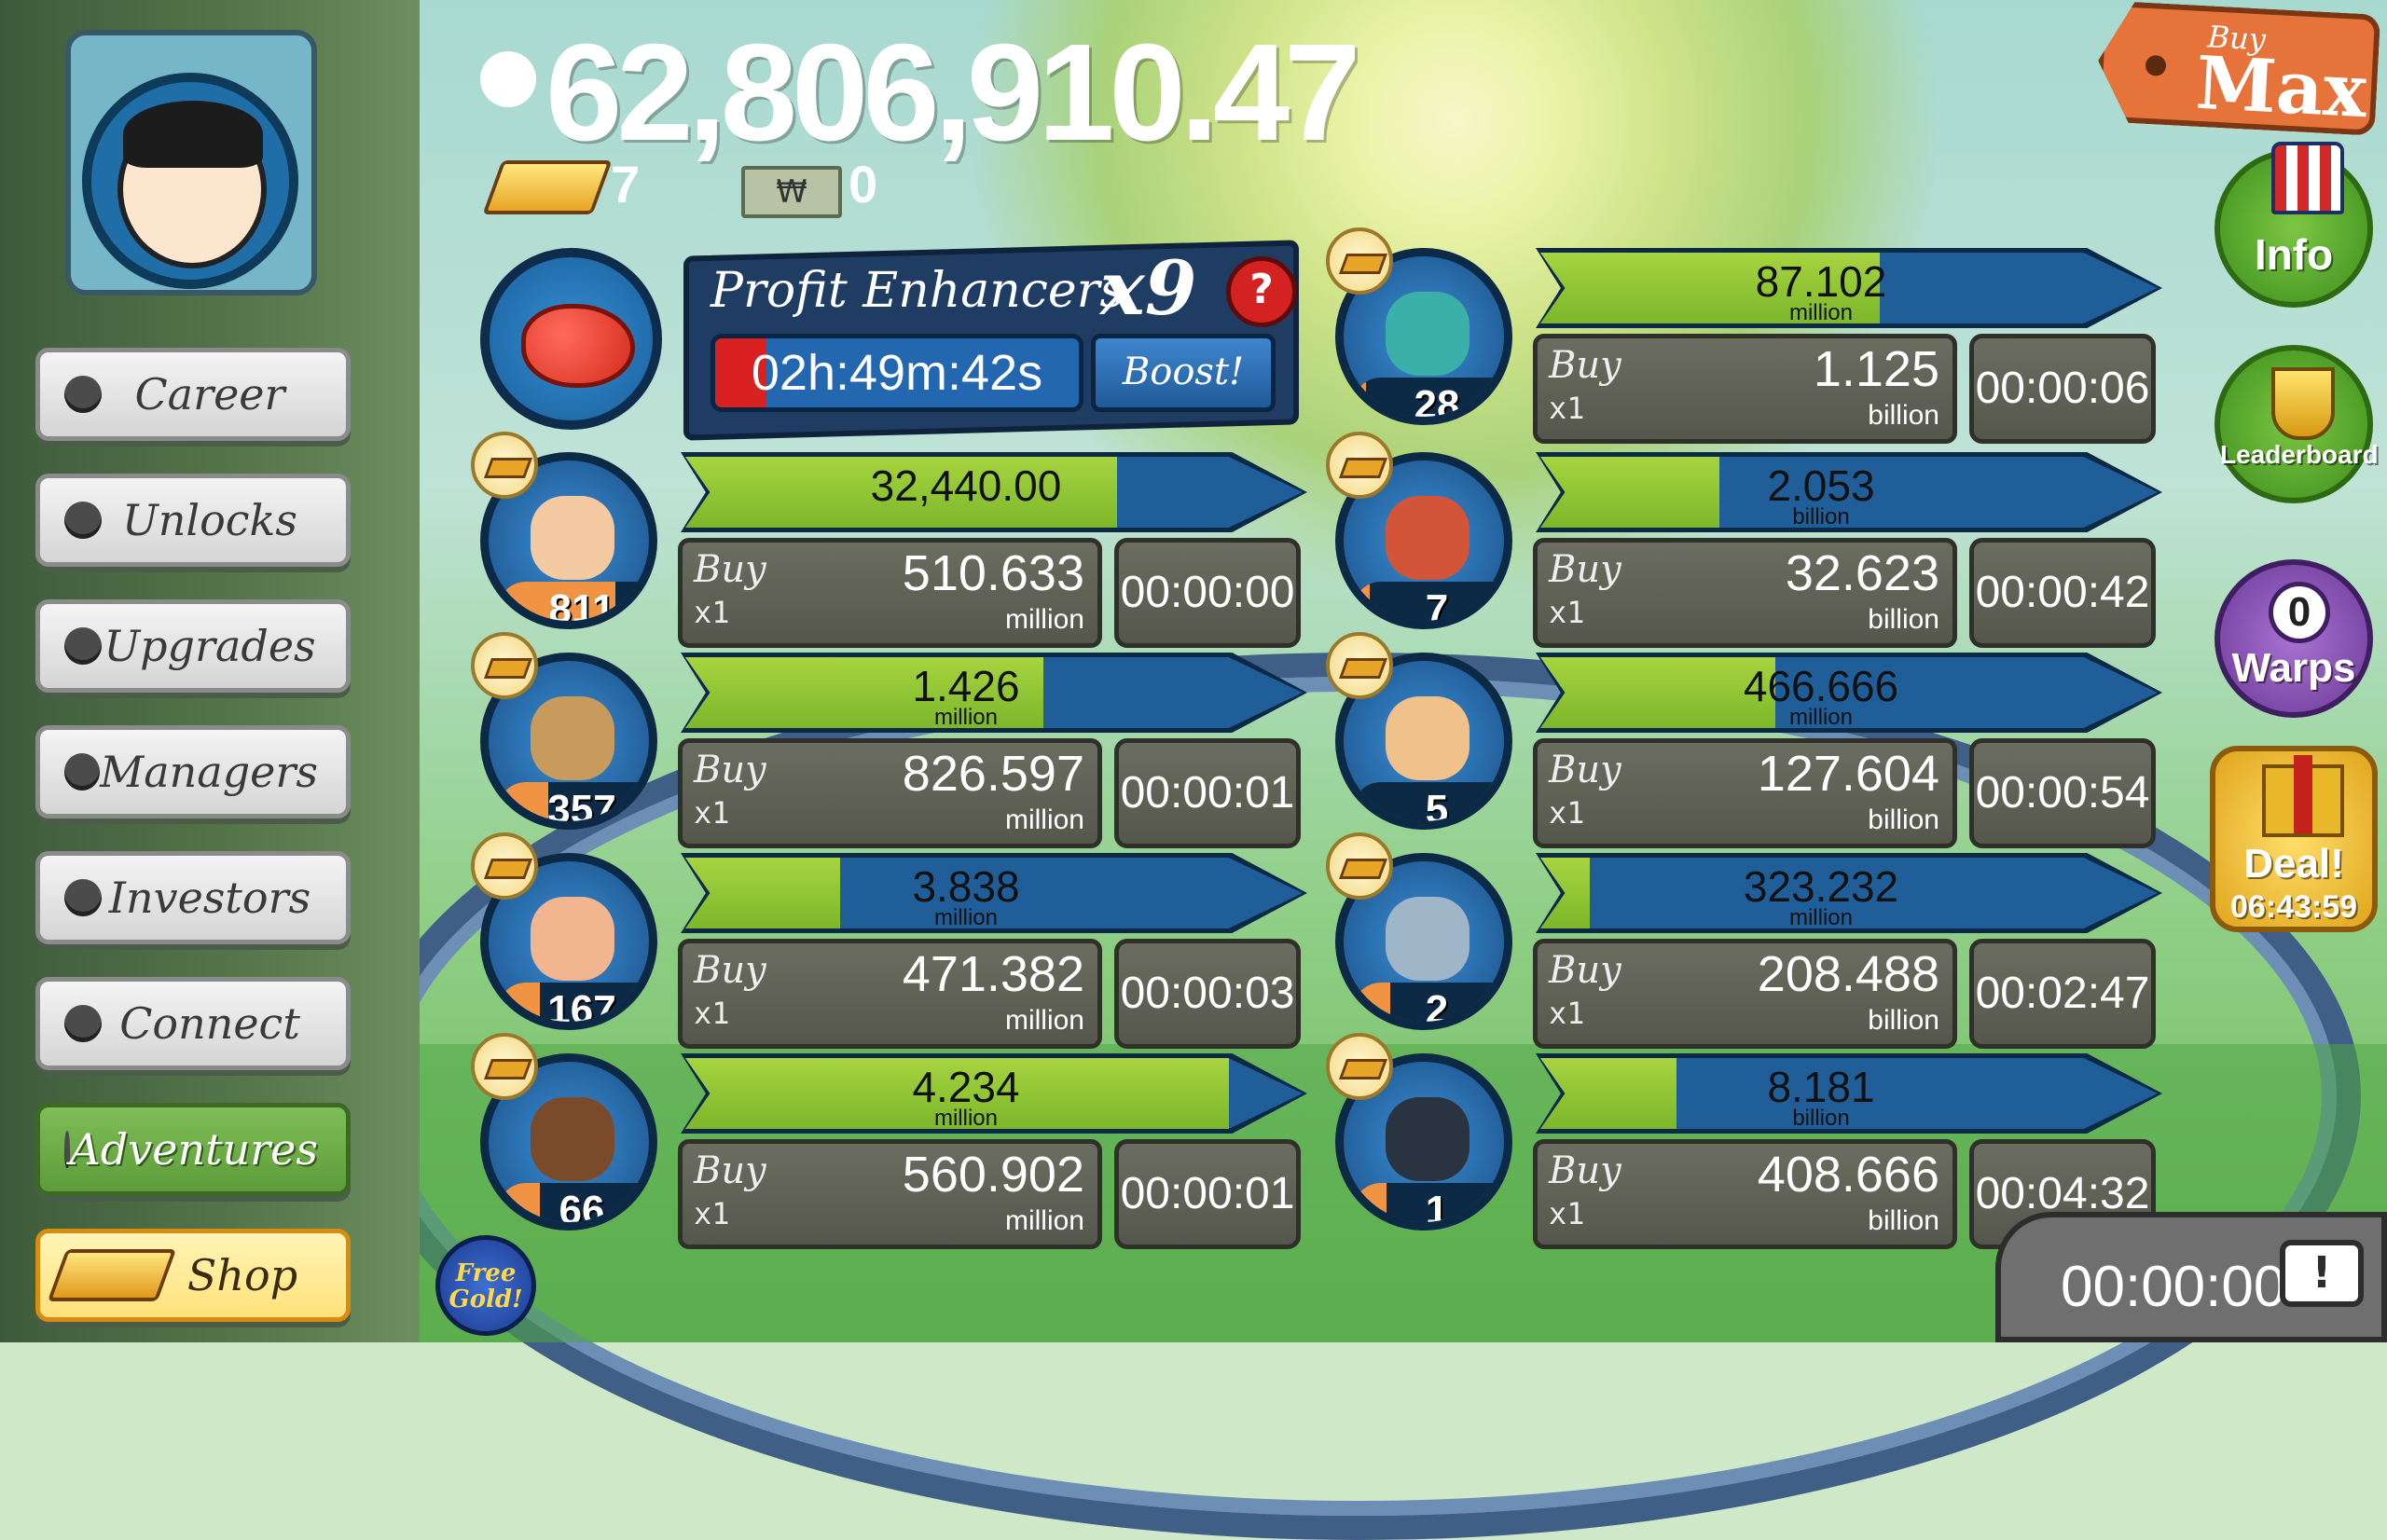 The image size is (2387, 1540). What do you see at coordinates (2293, 864) in the screenshot?
I see `deal-label: Deal!` at bounding box center [2293, 864].